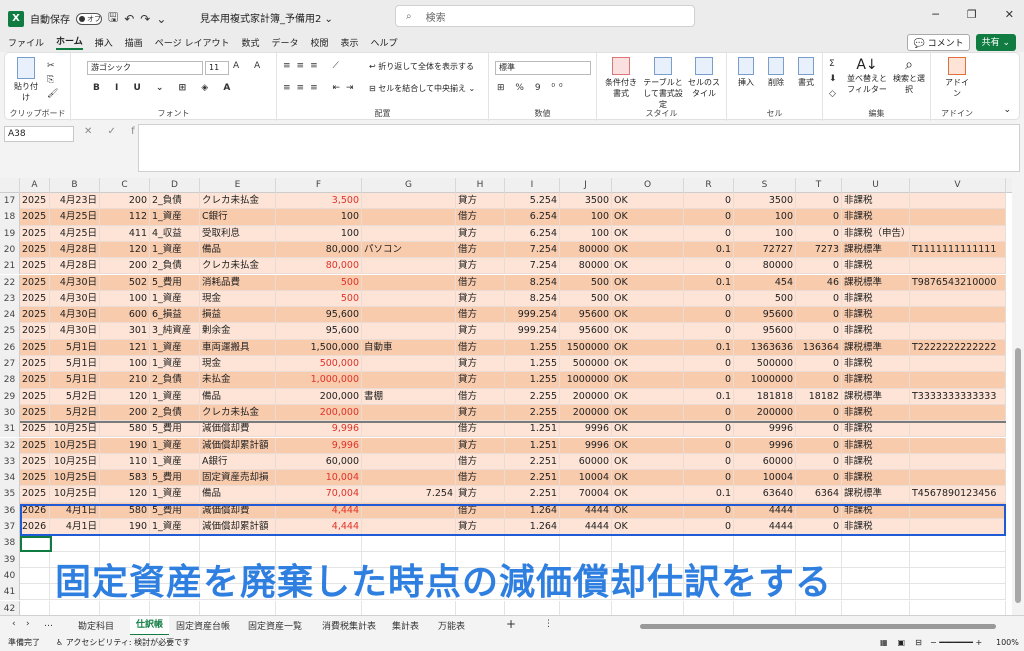 The image size is (1024, 651). Describe the element at coordinates (10, 347) in the screenshot. I see `row-header: 26` at that location.